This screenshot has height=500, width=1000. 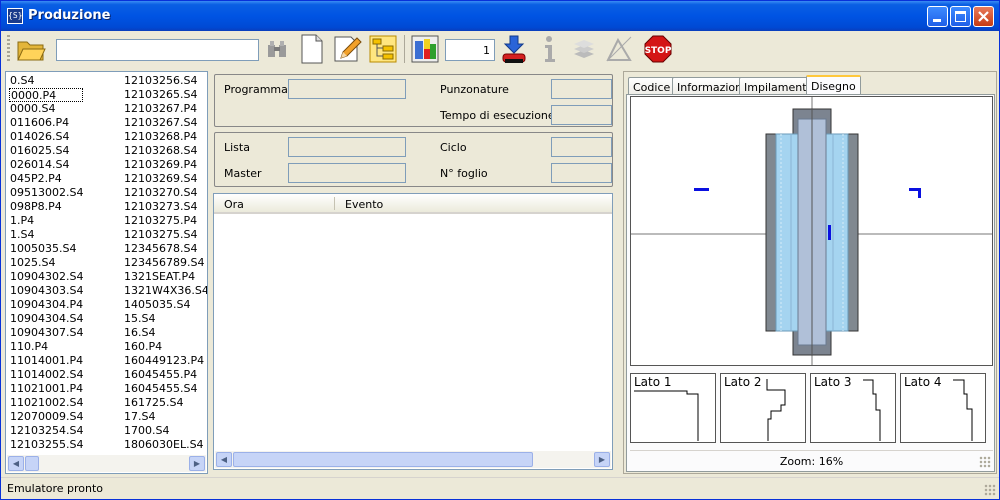 I want to click on file-list-item: 1005035.S4, so click(x=46, y=249).